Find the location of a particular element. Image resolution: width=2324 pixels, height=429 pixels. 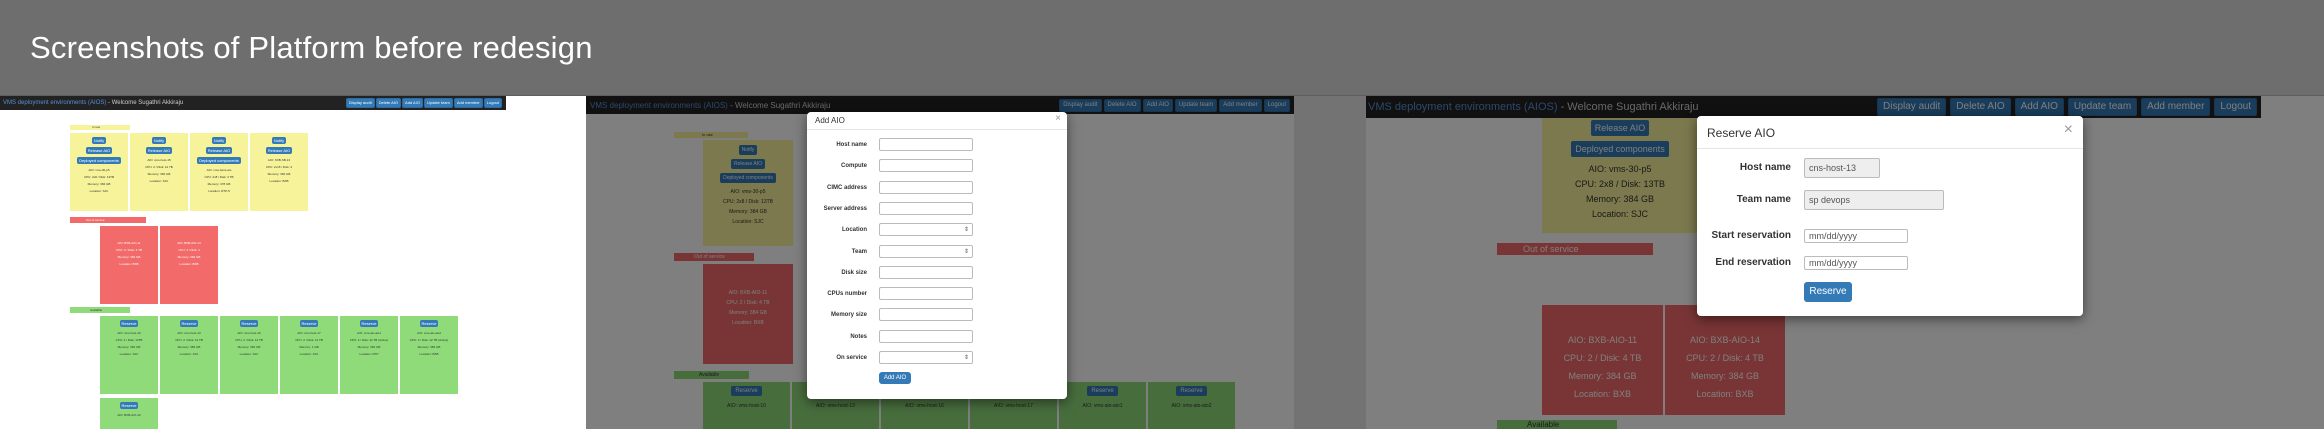

add-aio-nav-button: Add AIO is located at coordinates (412, 103).